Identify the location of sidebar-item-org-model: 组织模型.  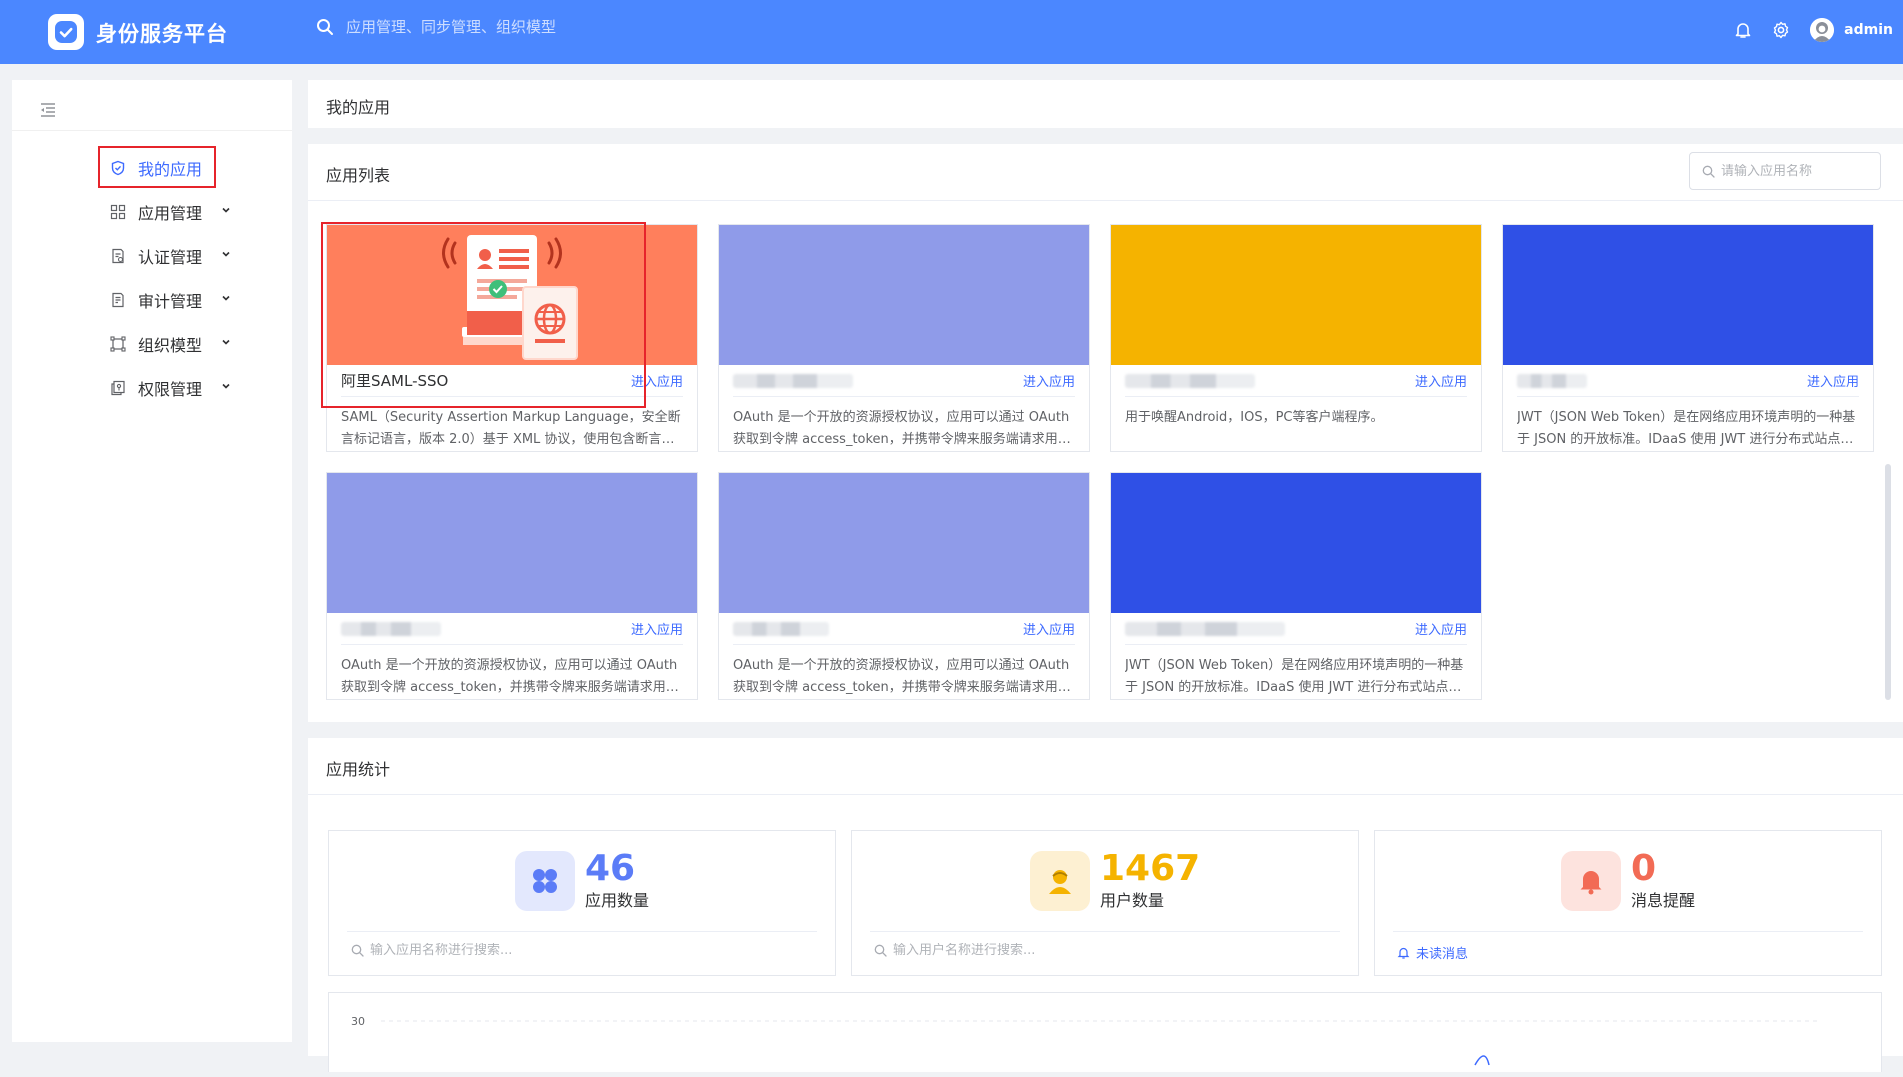
(203, 344).